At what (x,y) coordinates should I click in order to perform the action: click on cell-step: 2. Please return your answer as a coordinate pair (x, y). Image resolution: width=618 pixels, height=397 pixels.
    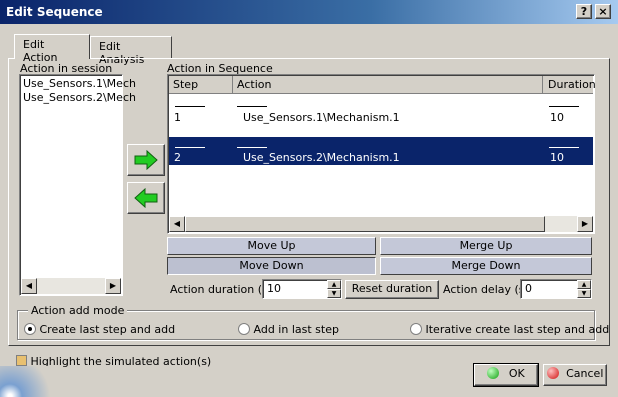
    Looking at the image, I should click on (177, 157).